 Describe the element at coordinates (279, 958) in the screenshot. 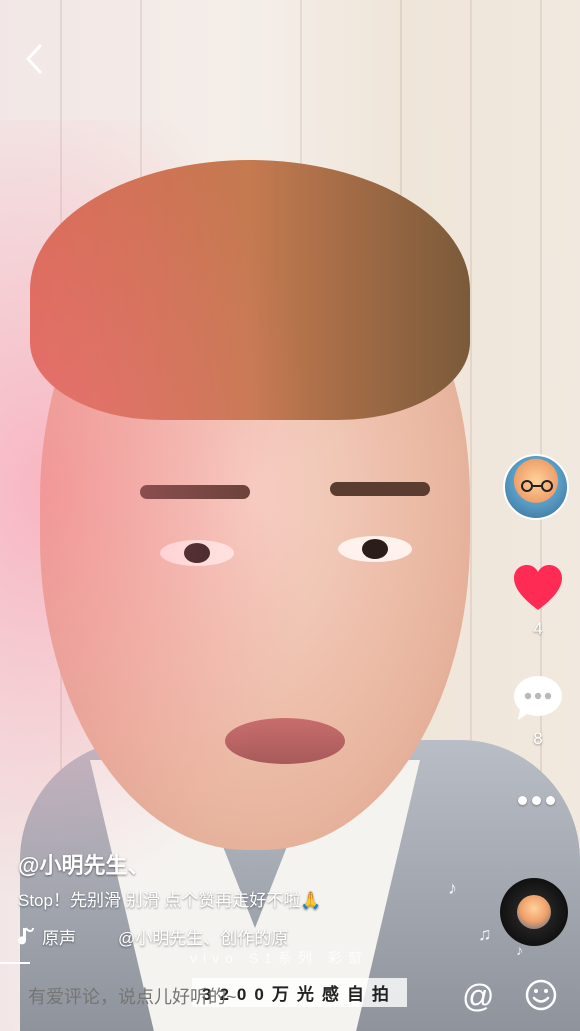

I see `watermark-line1: vivo S1系列 彩窗` at that location.